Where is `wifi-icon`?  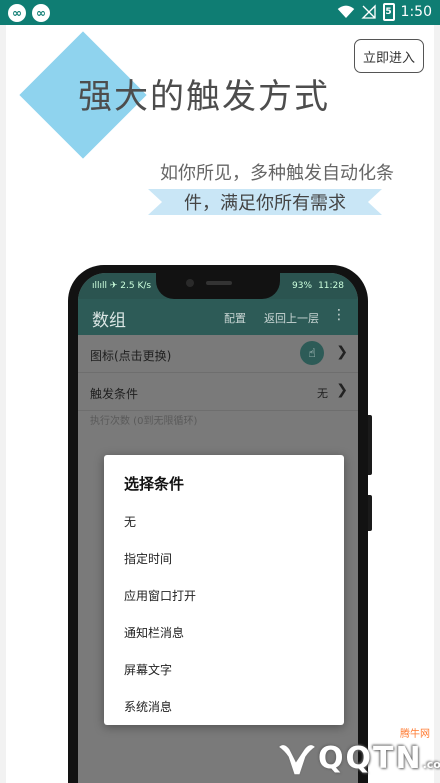
wifi-icon is located at coordinates (345, 11).